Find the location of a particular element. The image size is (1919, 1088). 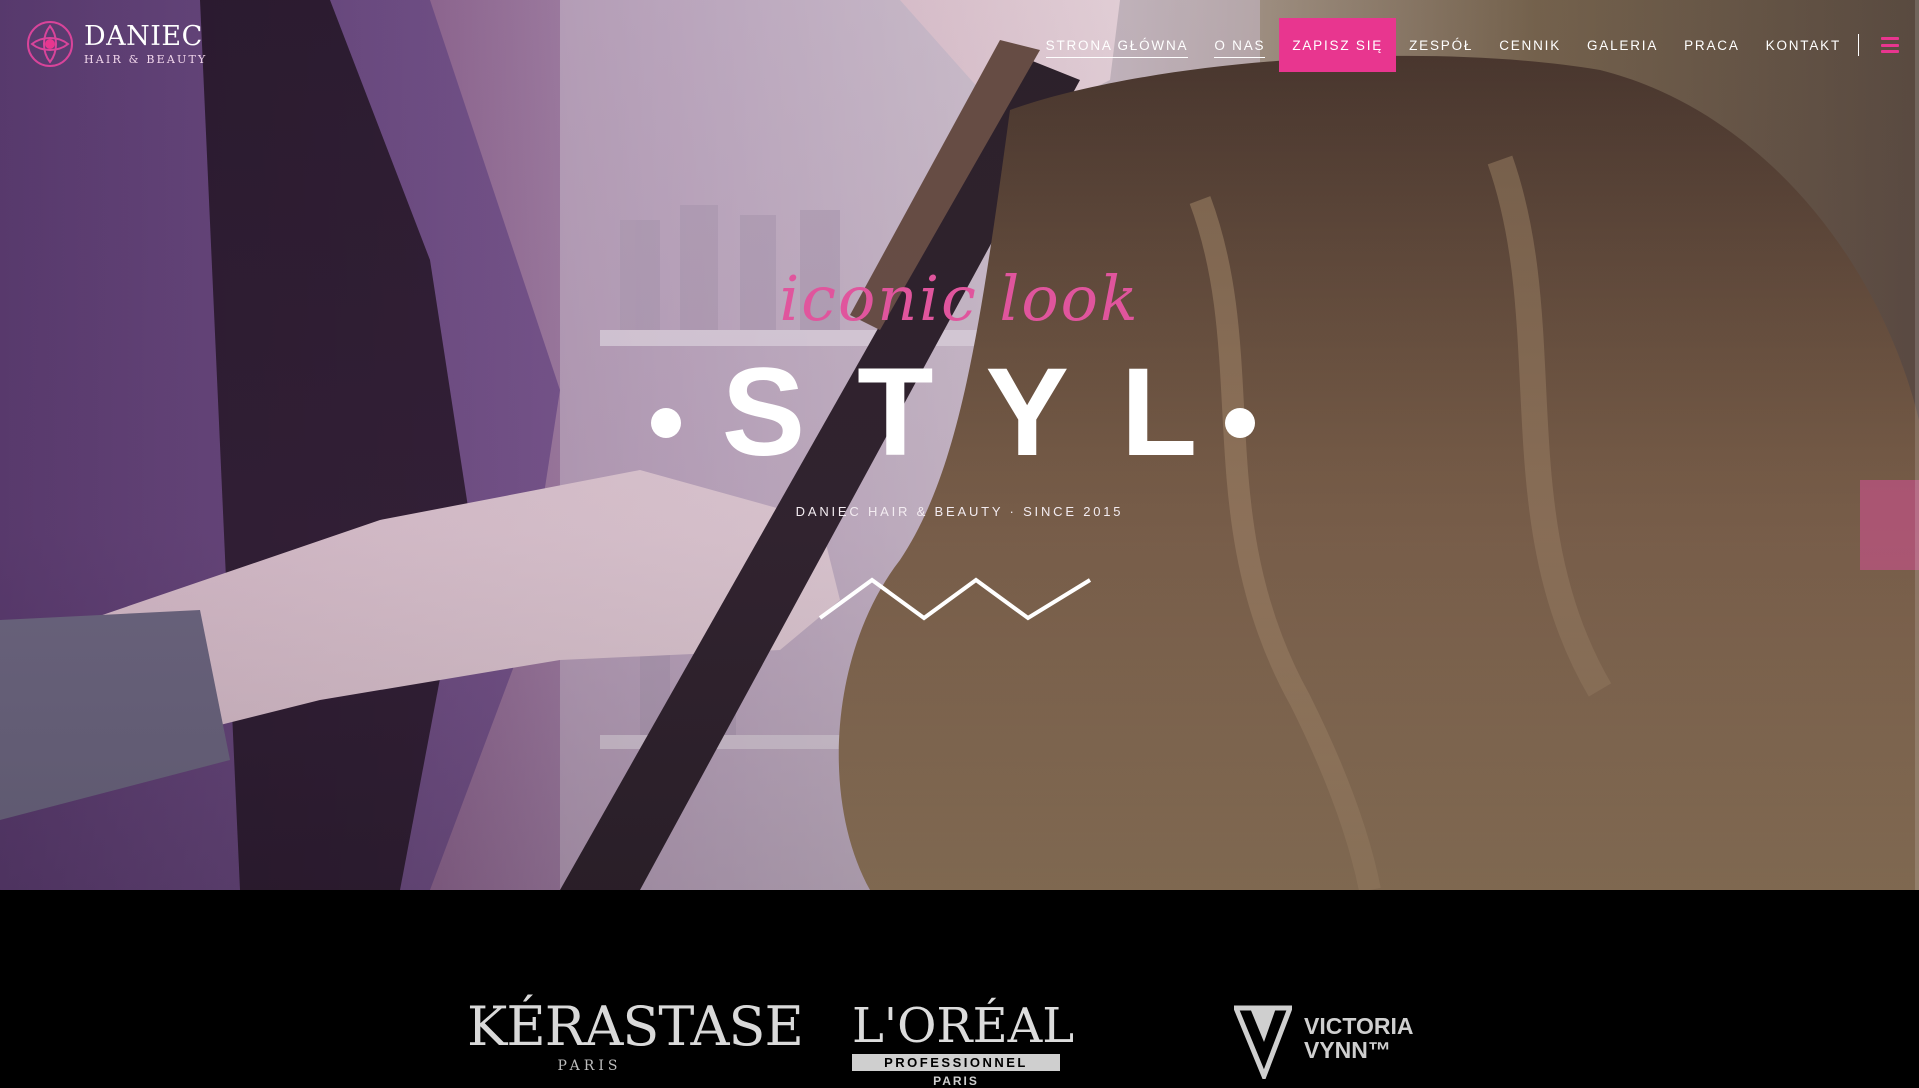

nav-pricing: CENNIK is located at coordinates (1530, 45).